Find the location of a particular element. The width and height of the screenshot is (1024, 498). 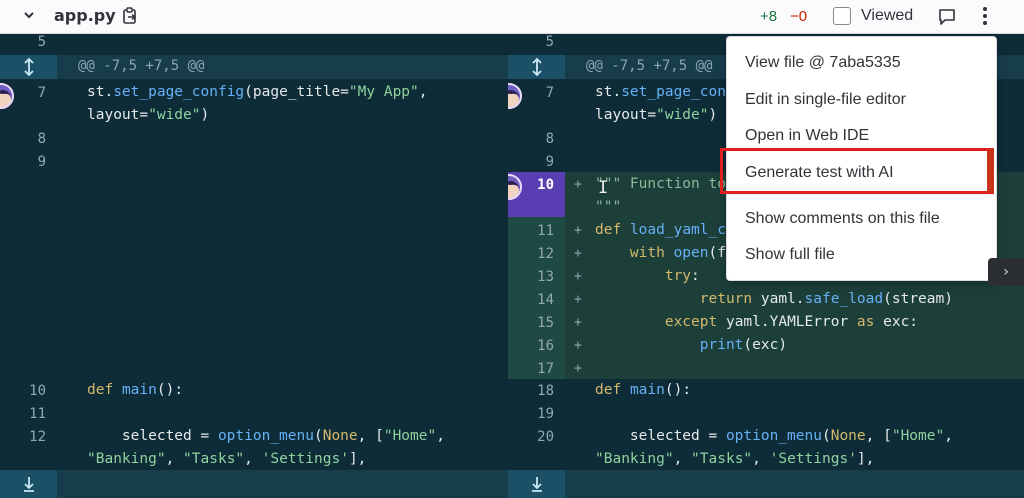

line-number: 14 is located at coordinates (545, 300).